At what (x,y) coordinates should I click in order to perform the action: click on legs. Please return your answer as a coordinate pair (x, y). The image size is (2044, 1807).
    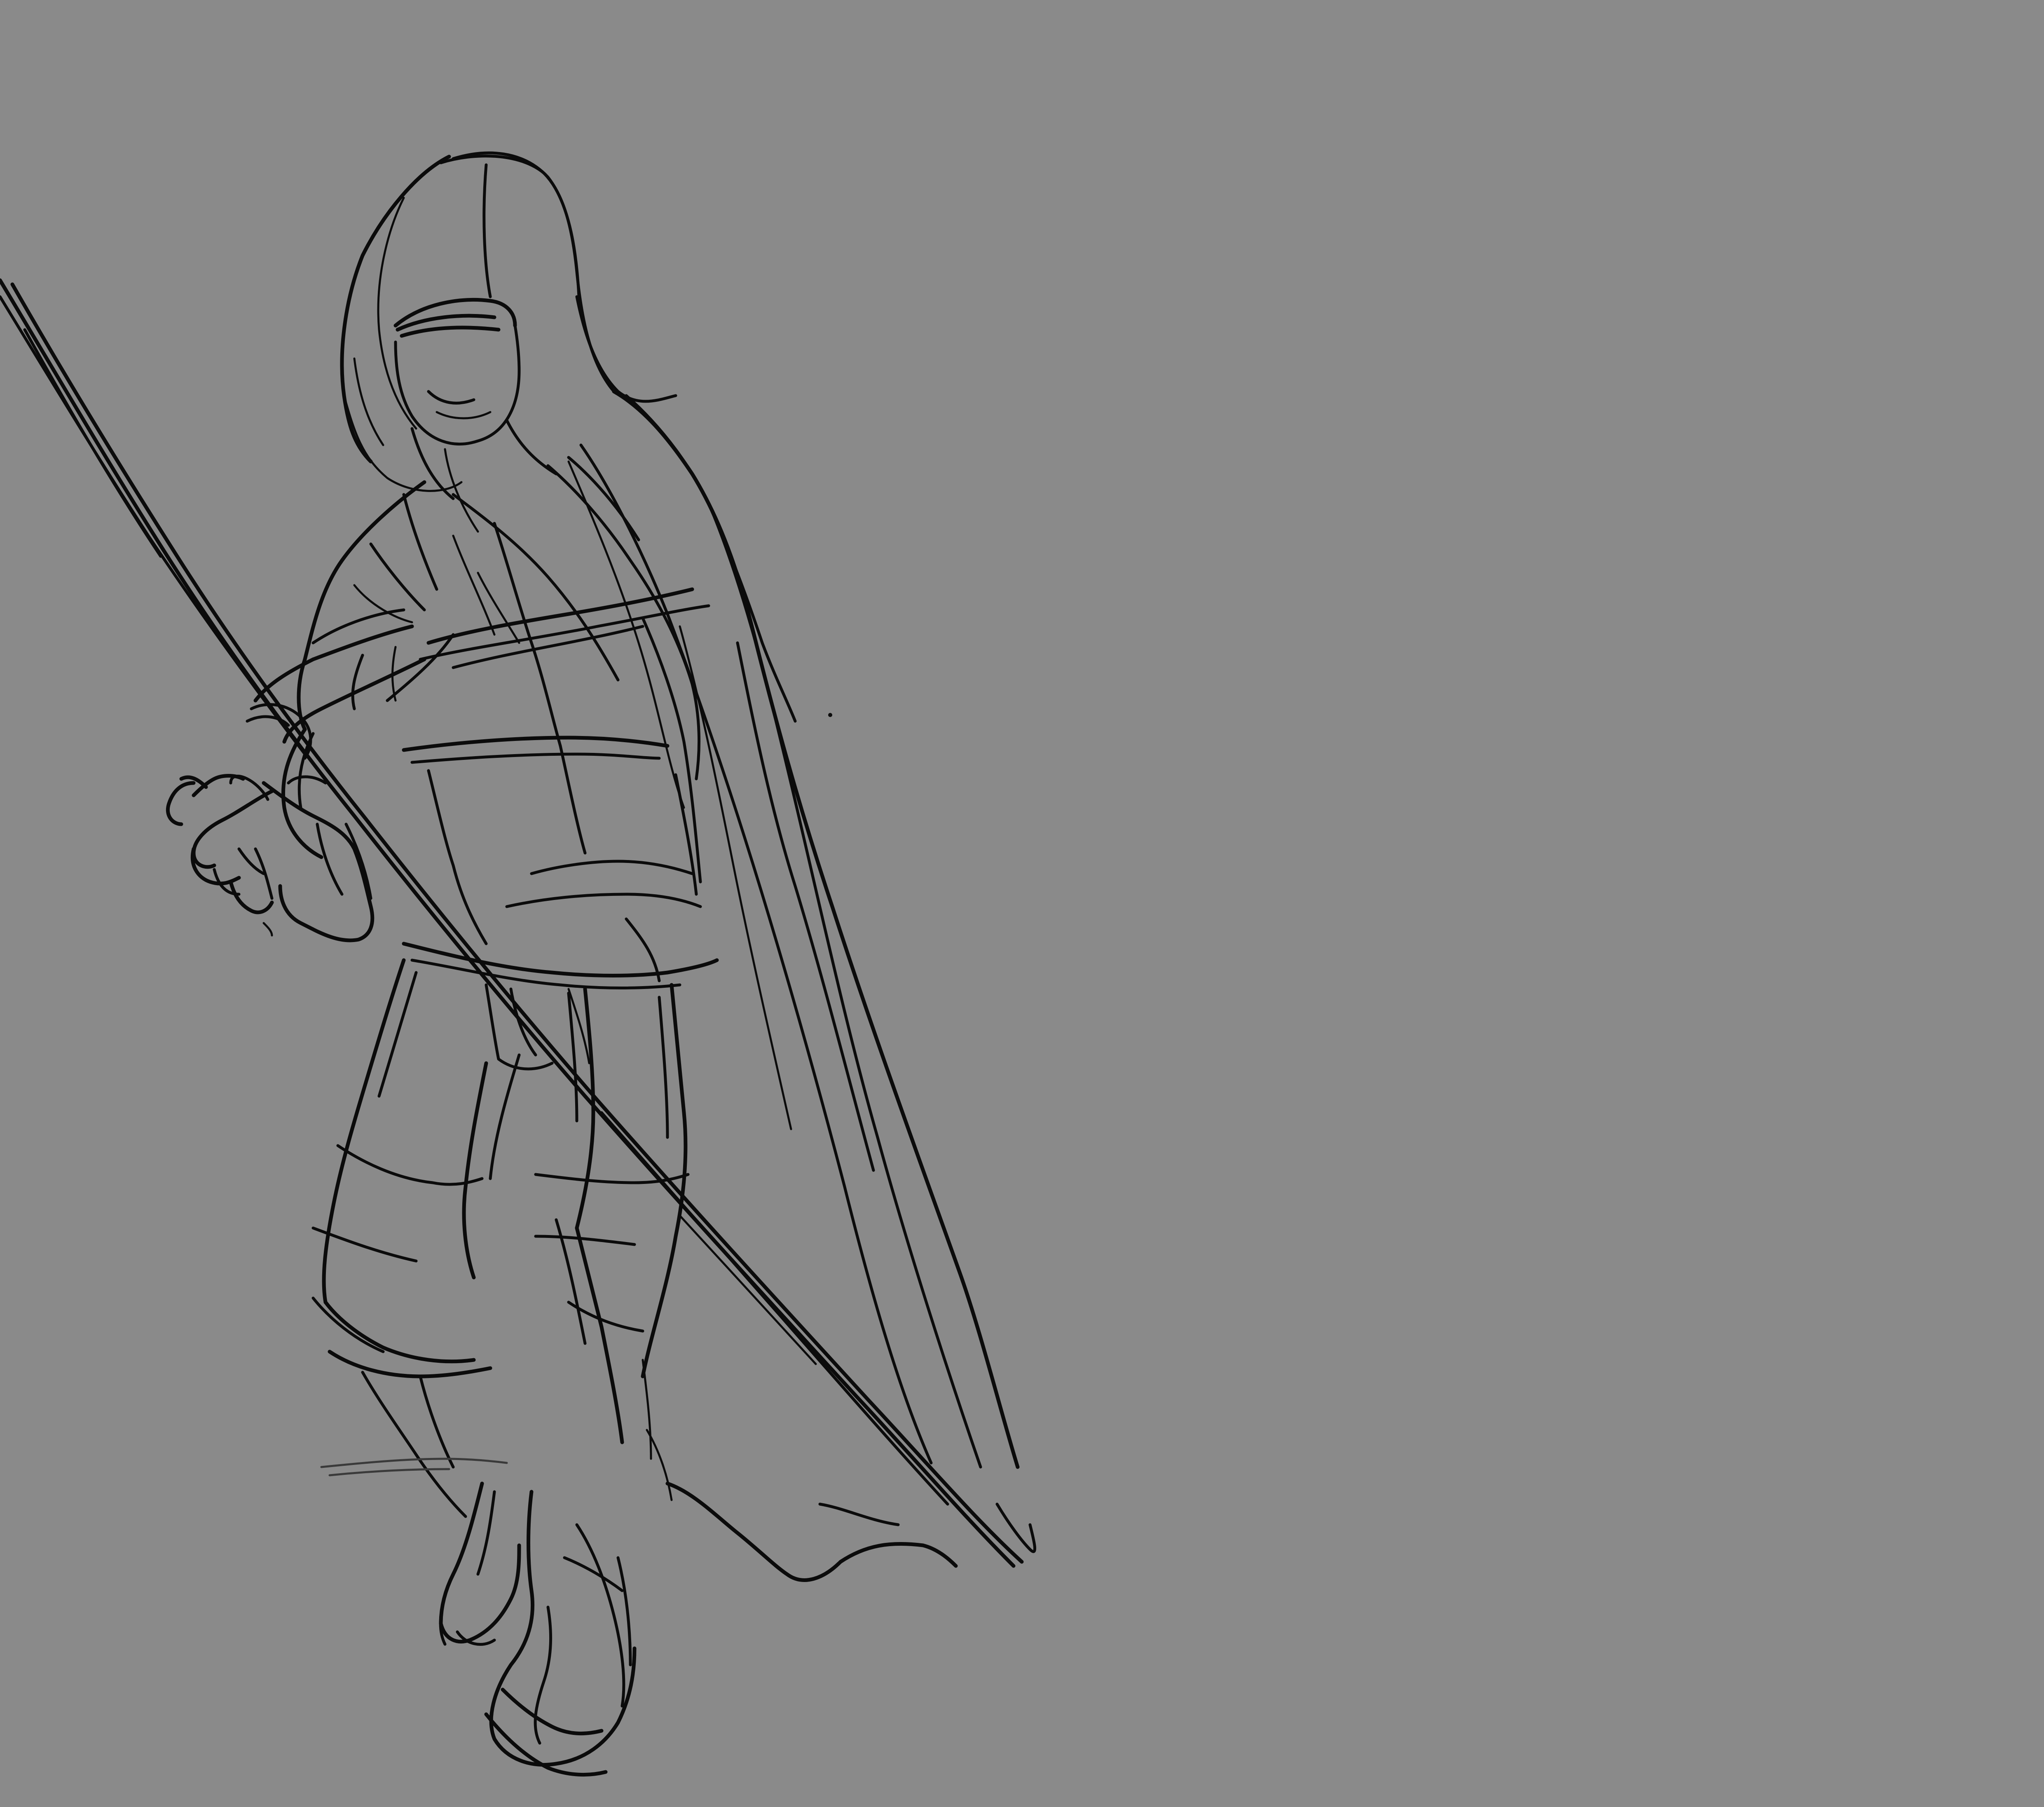
    Looking at the image, I should click on (500, 1238).